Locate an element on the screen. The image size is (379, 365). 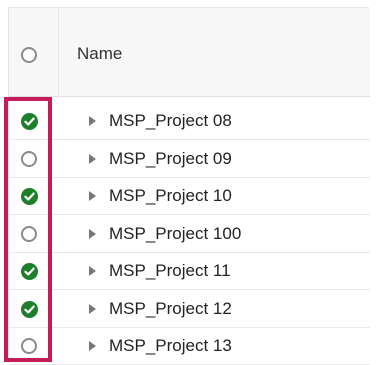
row-label: MSP_Project 08 is located at coordinates (170, 120).